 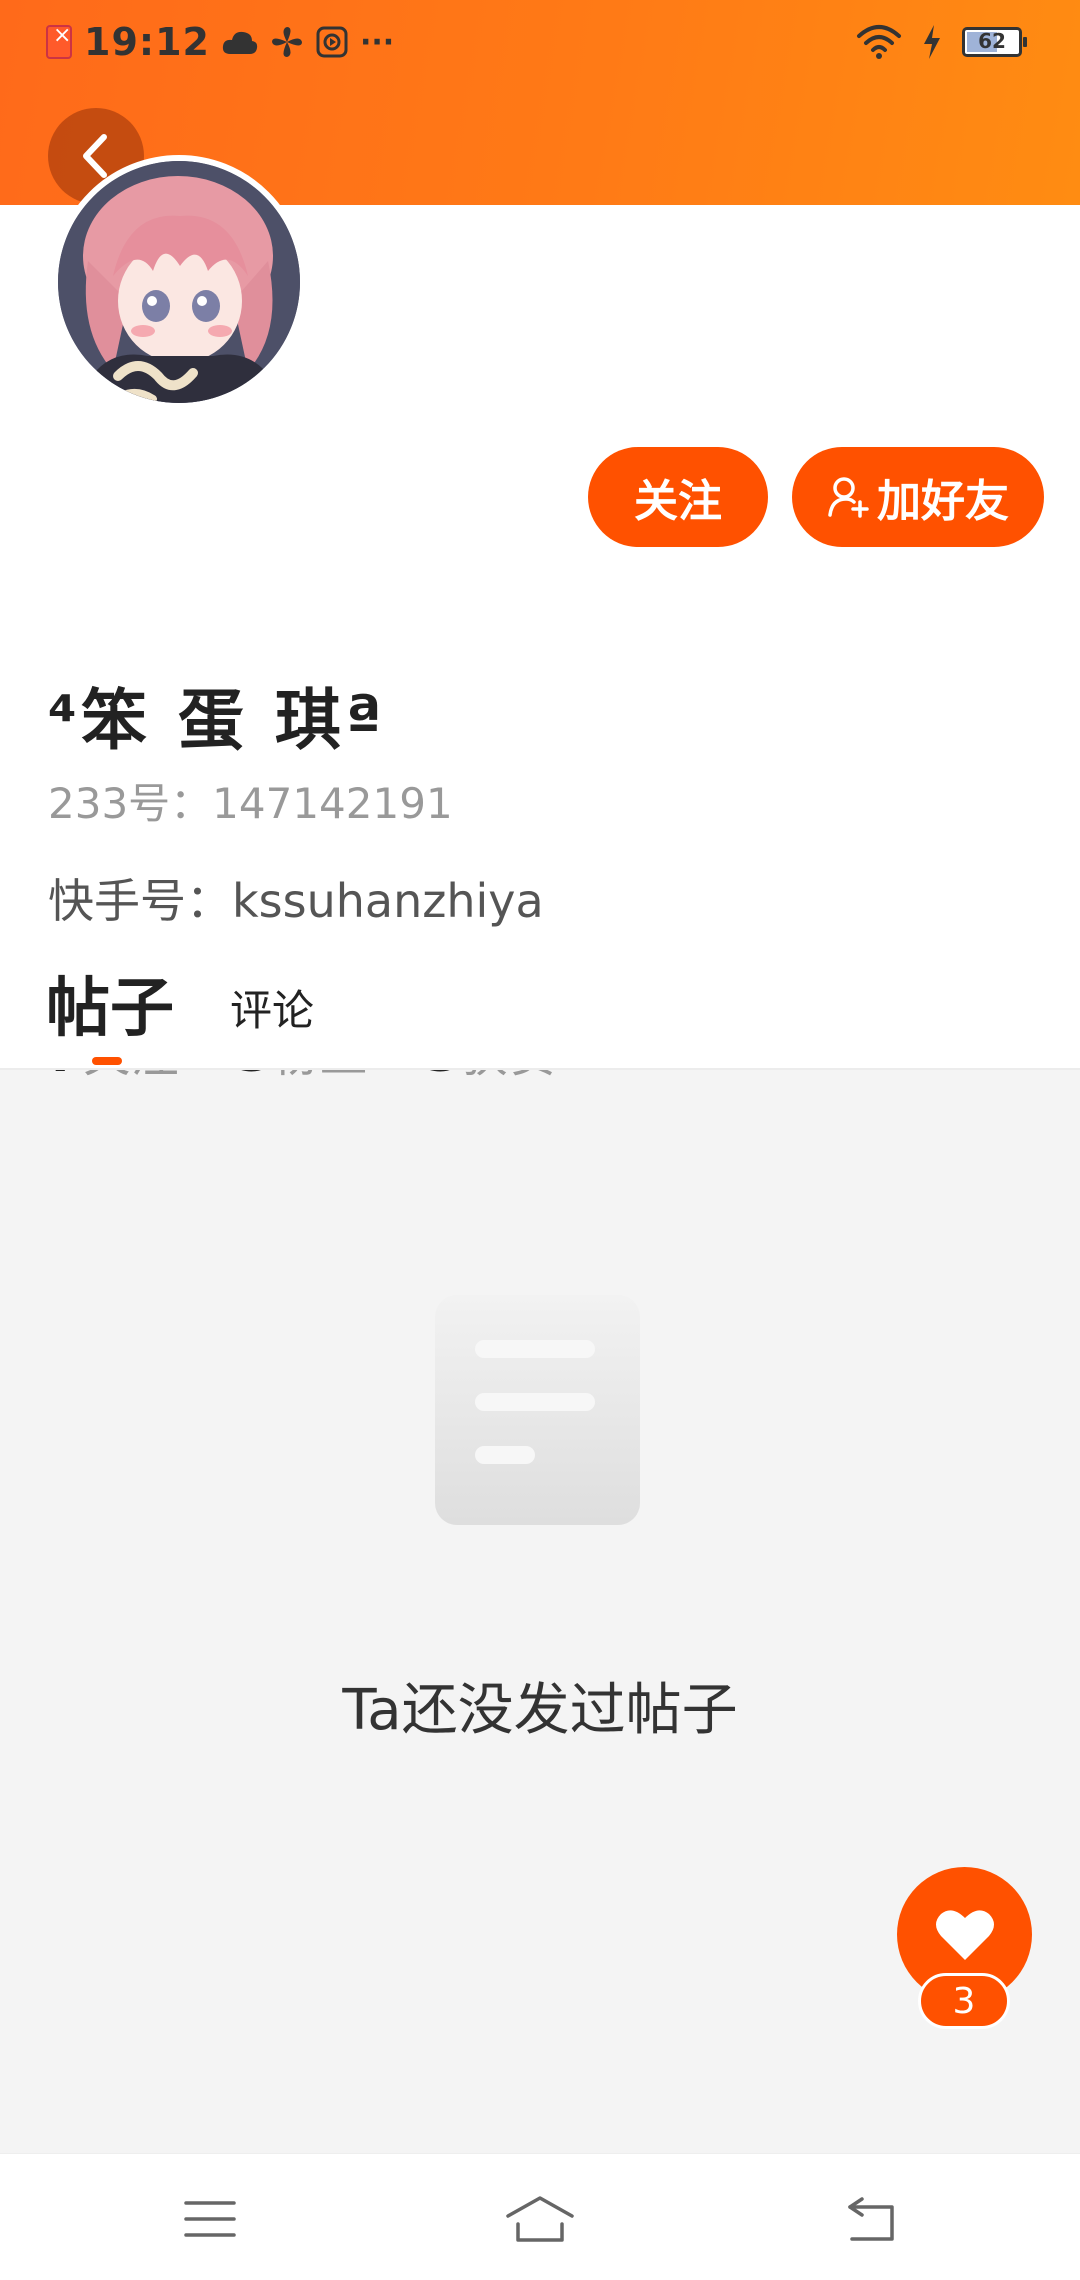 I want to click on heart-icon, so click(x=964, y=1934).